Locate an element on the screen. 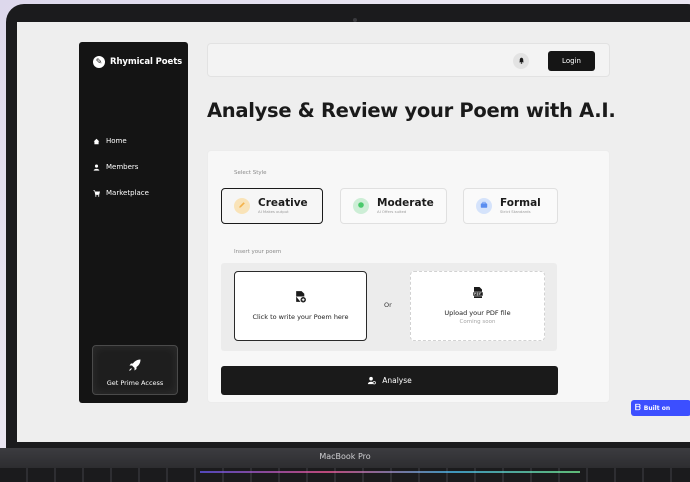  pdf-file-icon is located at coordinates (478, 294).